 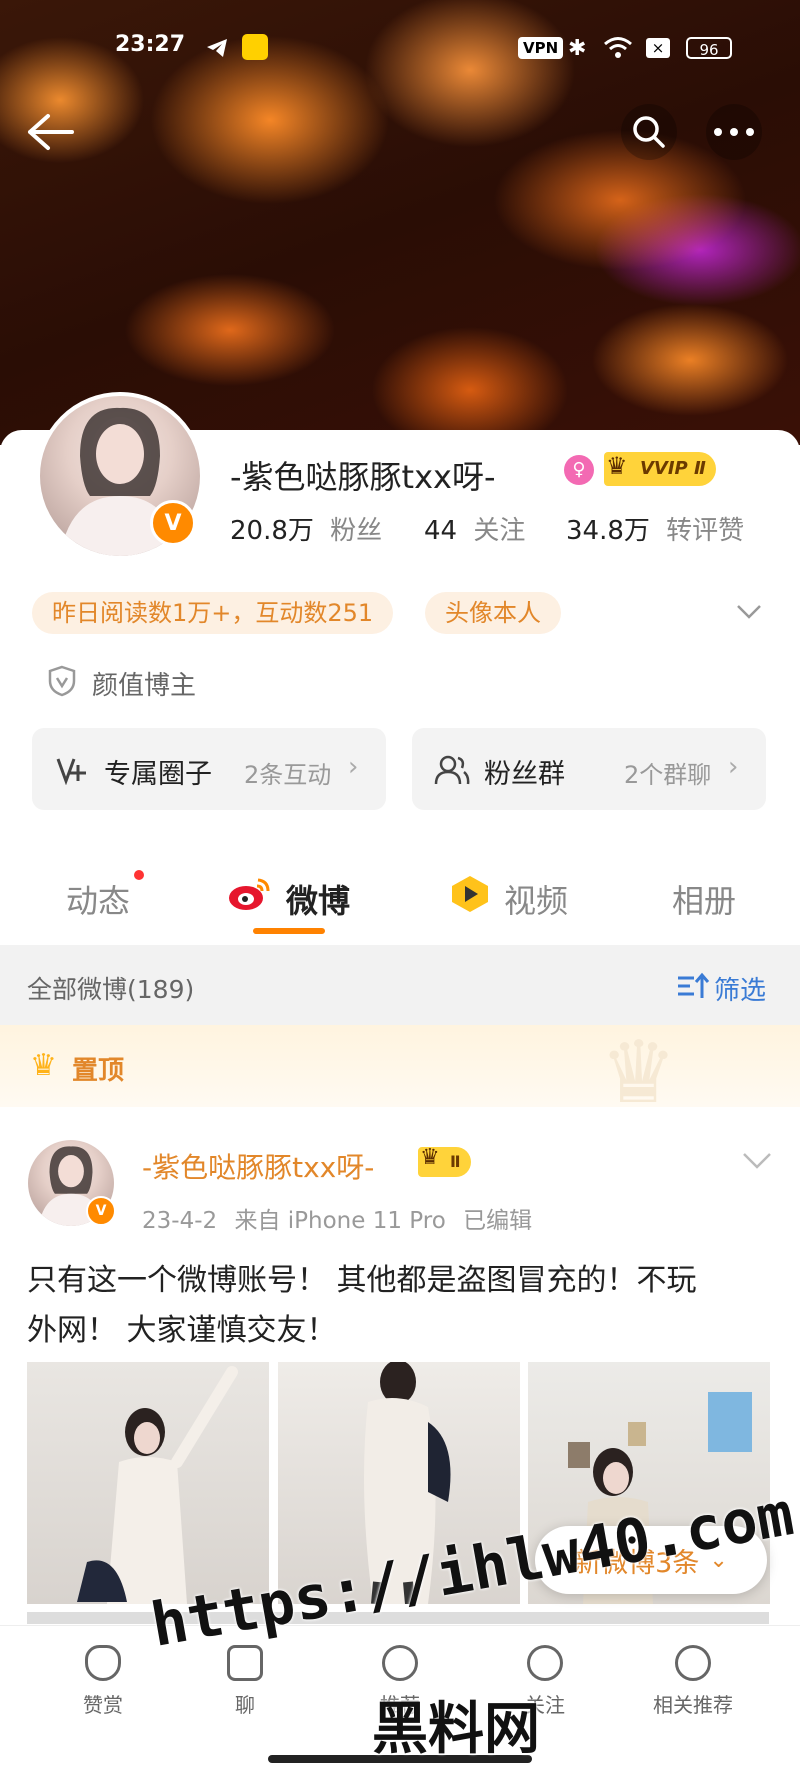 What do you see at coordinates (639, 1073) in the screenshot?
I see `pinned-bg-crown-icon: ♛` at bounding box center [639, 1073].